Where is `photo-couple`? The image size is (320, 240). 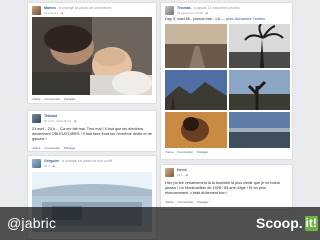 photo-couple is located at coordinates (196, 130).